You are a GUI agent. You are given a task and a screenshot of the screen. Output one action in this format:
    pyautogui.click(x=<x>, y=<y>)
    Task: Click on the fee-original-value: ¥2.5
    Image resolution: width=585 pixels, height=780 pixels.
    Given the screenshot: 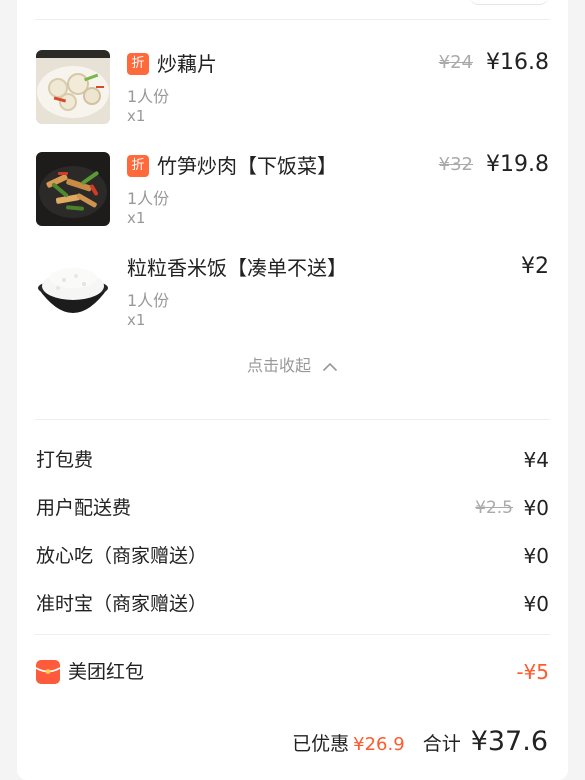 What is the action you would take?
    pyautogui.click(x=494, y=508)
    